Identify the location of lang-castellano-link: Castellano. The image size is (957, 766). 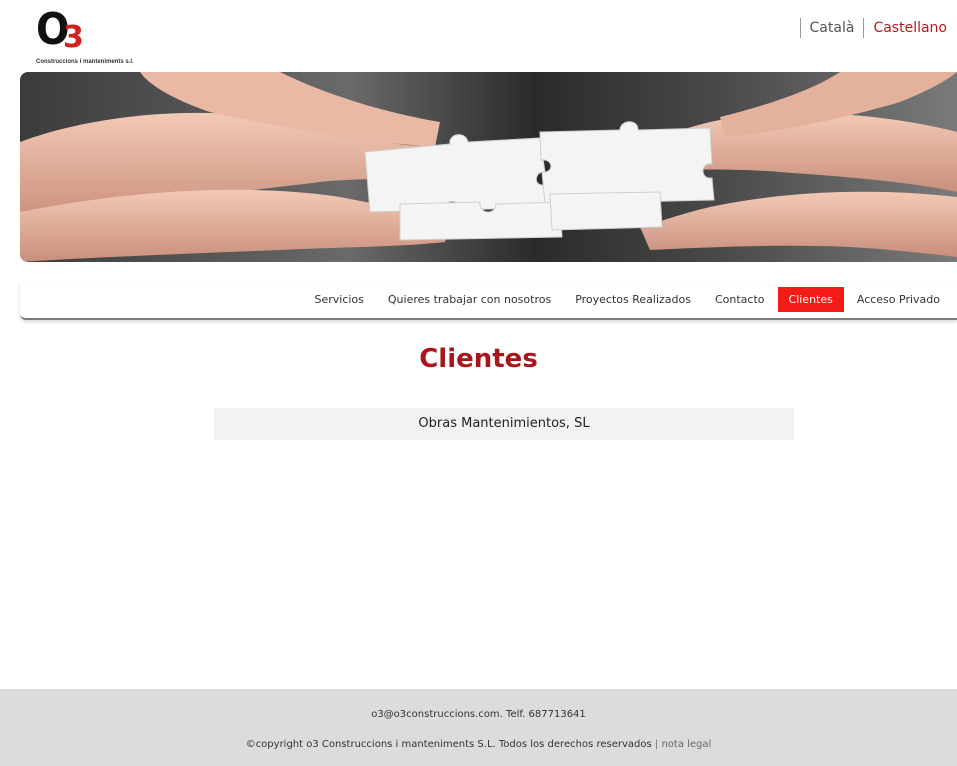
(905, 28).